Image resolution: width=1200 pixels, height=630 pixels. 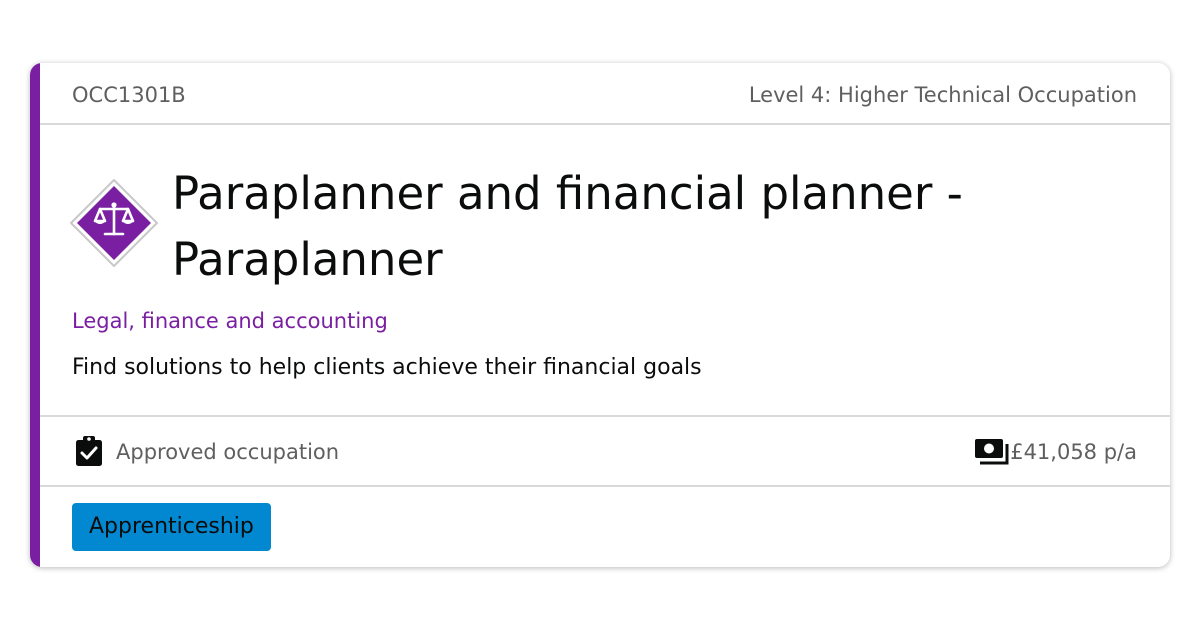 What do you see at coordinates (307, 259) in the screenshot?
I see `occupation-title-line-2: Paraplanner` at bounding box center [307, 259].